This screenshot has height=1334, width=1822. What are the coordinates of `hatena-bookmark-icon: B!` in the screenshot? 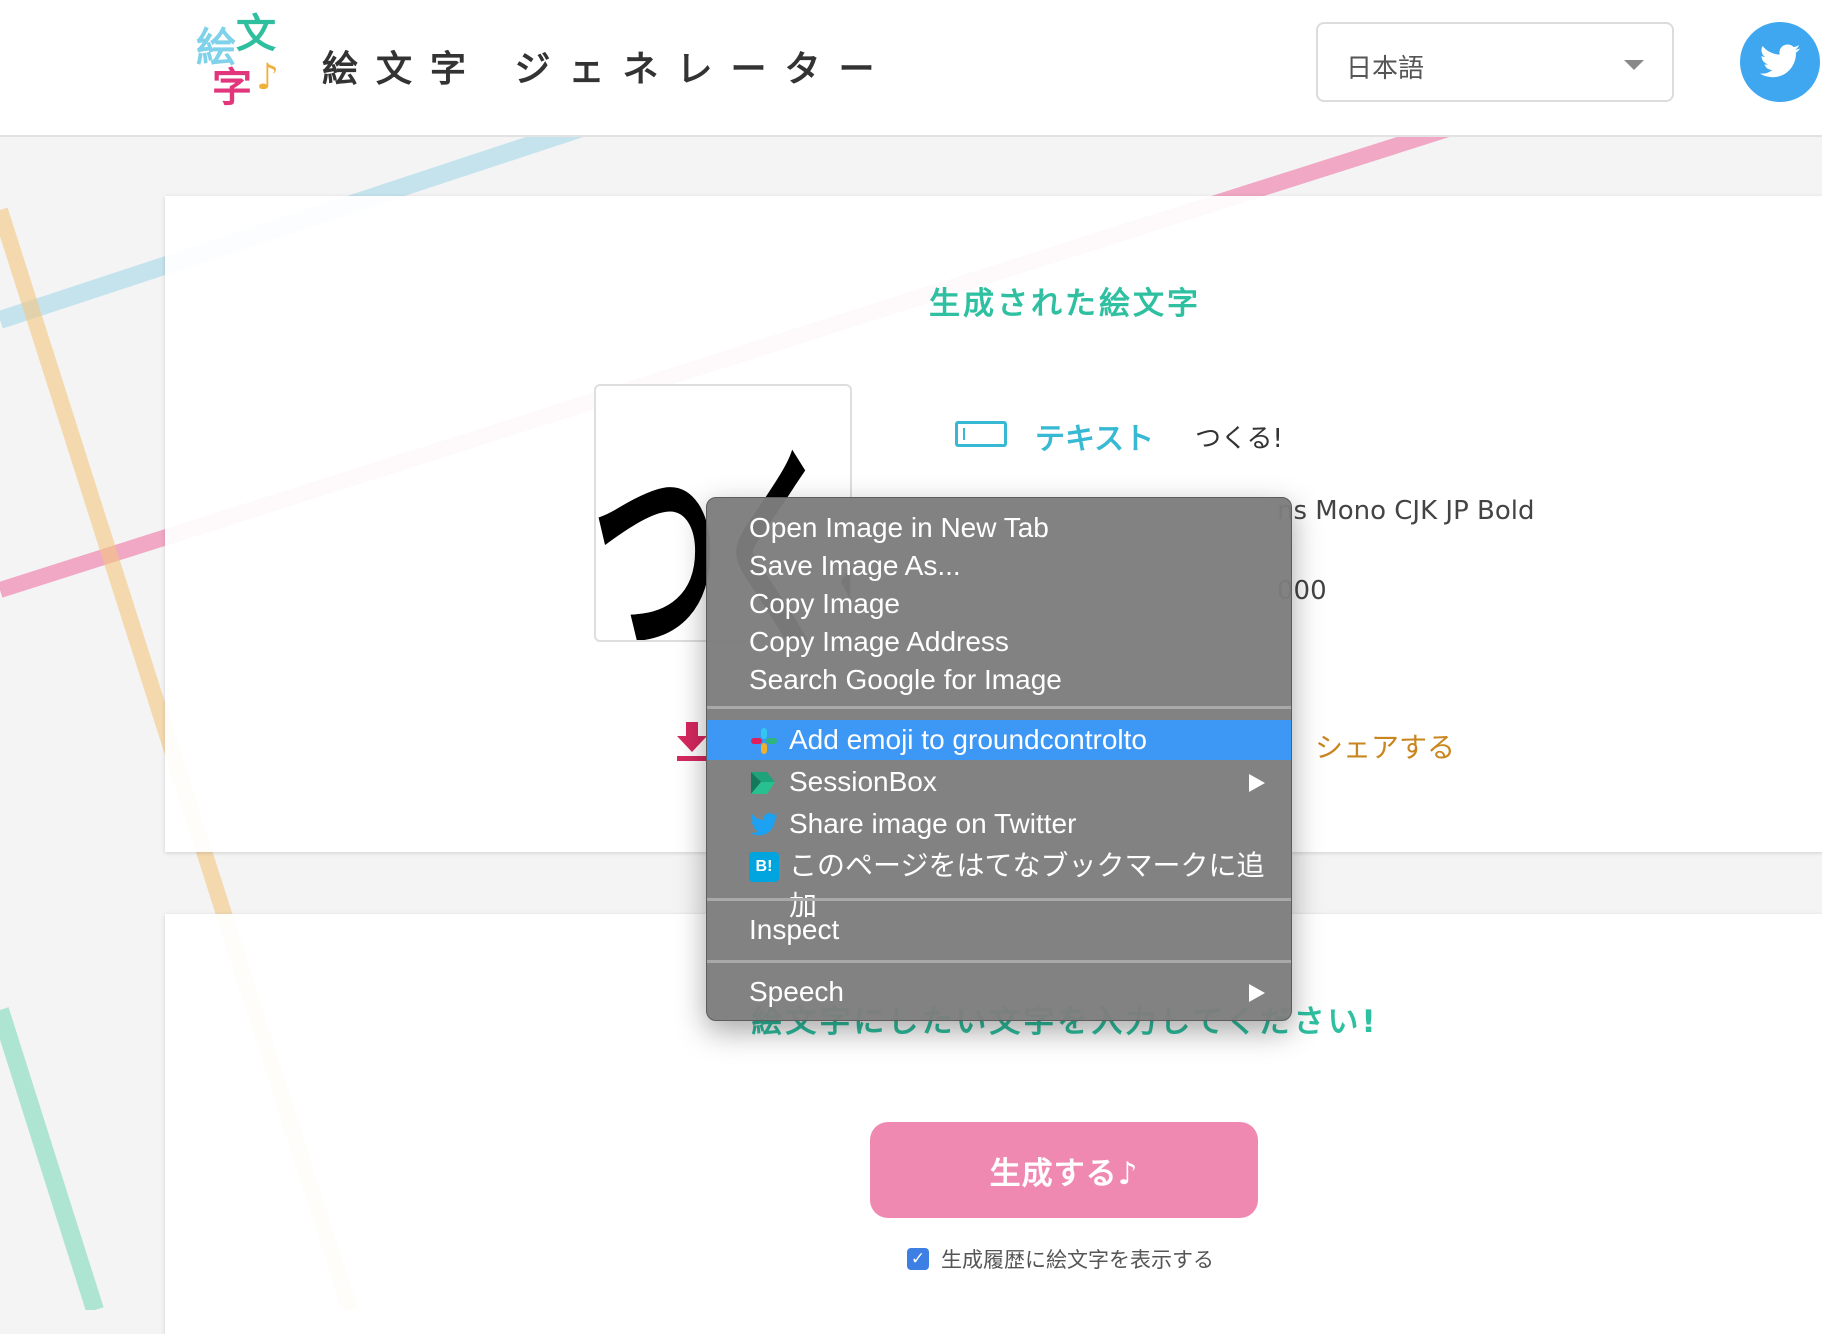 It's located at (764, 867).